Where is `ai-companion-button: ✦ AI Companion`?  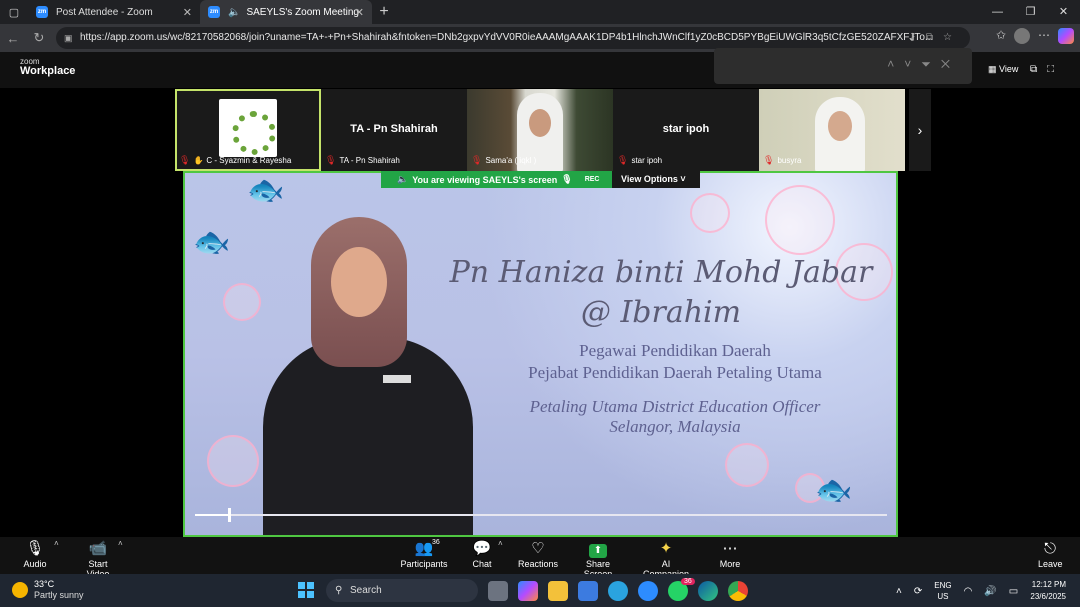
ai-companion-button: ✦ AI Companion is located at coordinates (666, 559).